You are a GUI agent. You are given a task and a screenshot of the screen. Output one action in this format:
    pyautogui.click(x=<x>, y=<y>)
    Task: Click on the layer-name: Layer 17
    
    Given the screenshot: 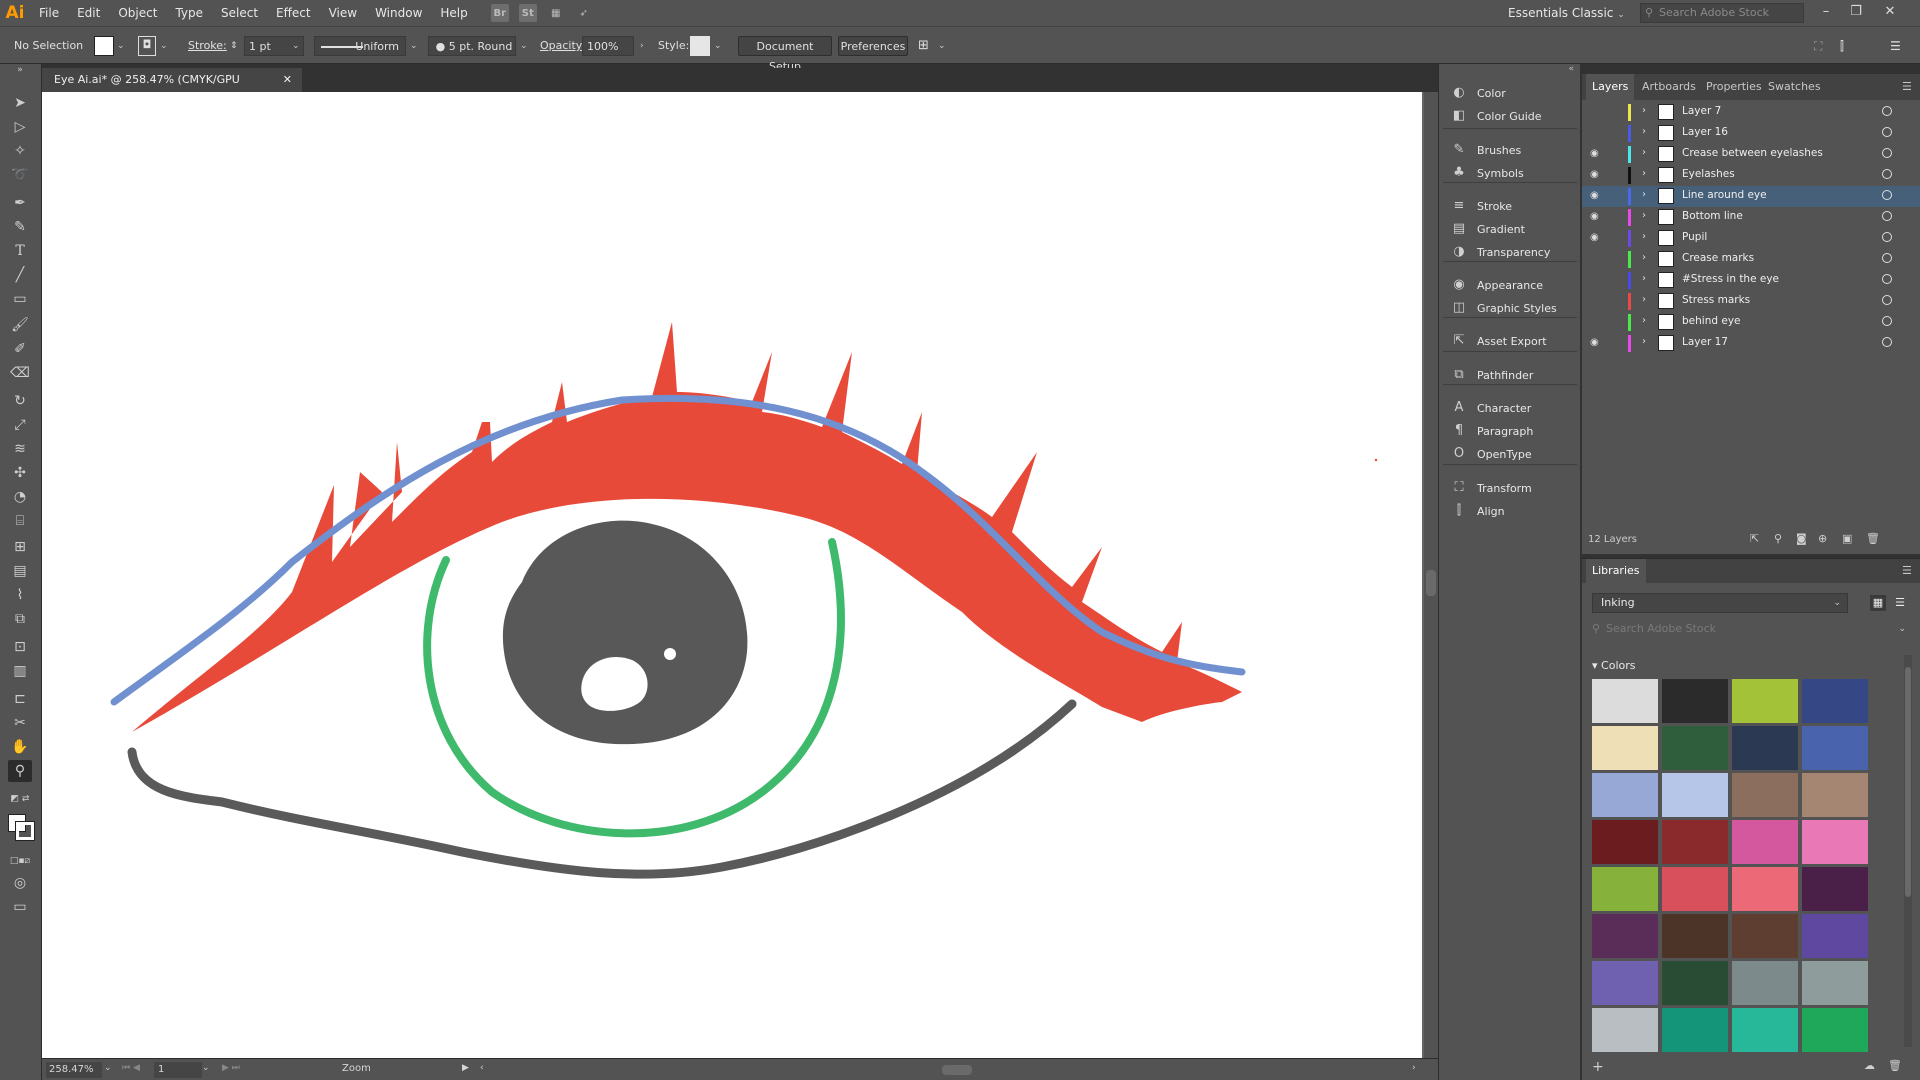 What is the action you would take?
    pyautogui.click(x=1705, y=342)
    